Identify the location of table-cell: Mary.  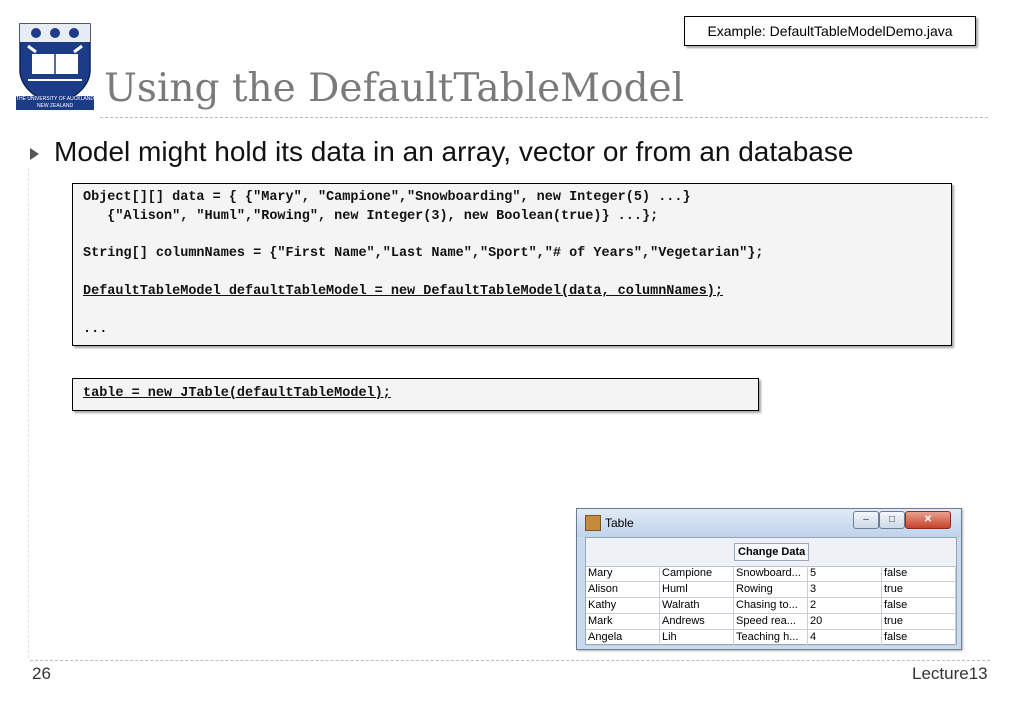
(623, 573).